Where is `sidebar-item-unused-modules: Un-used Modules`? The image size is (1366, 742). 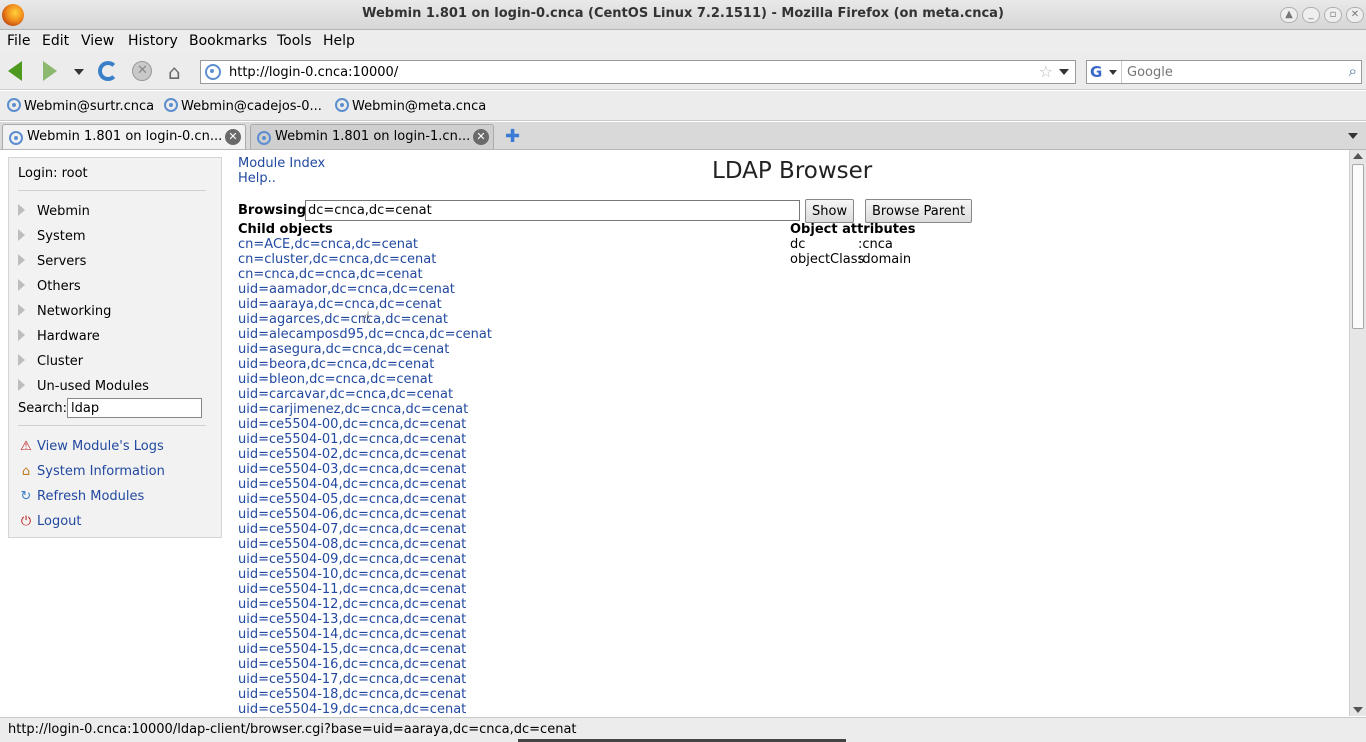 sidebar-item-unused-modules: Un-used Modules is located at coordinates (83, 386).